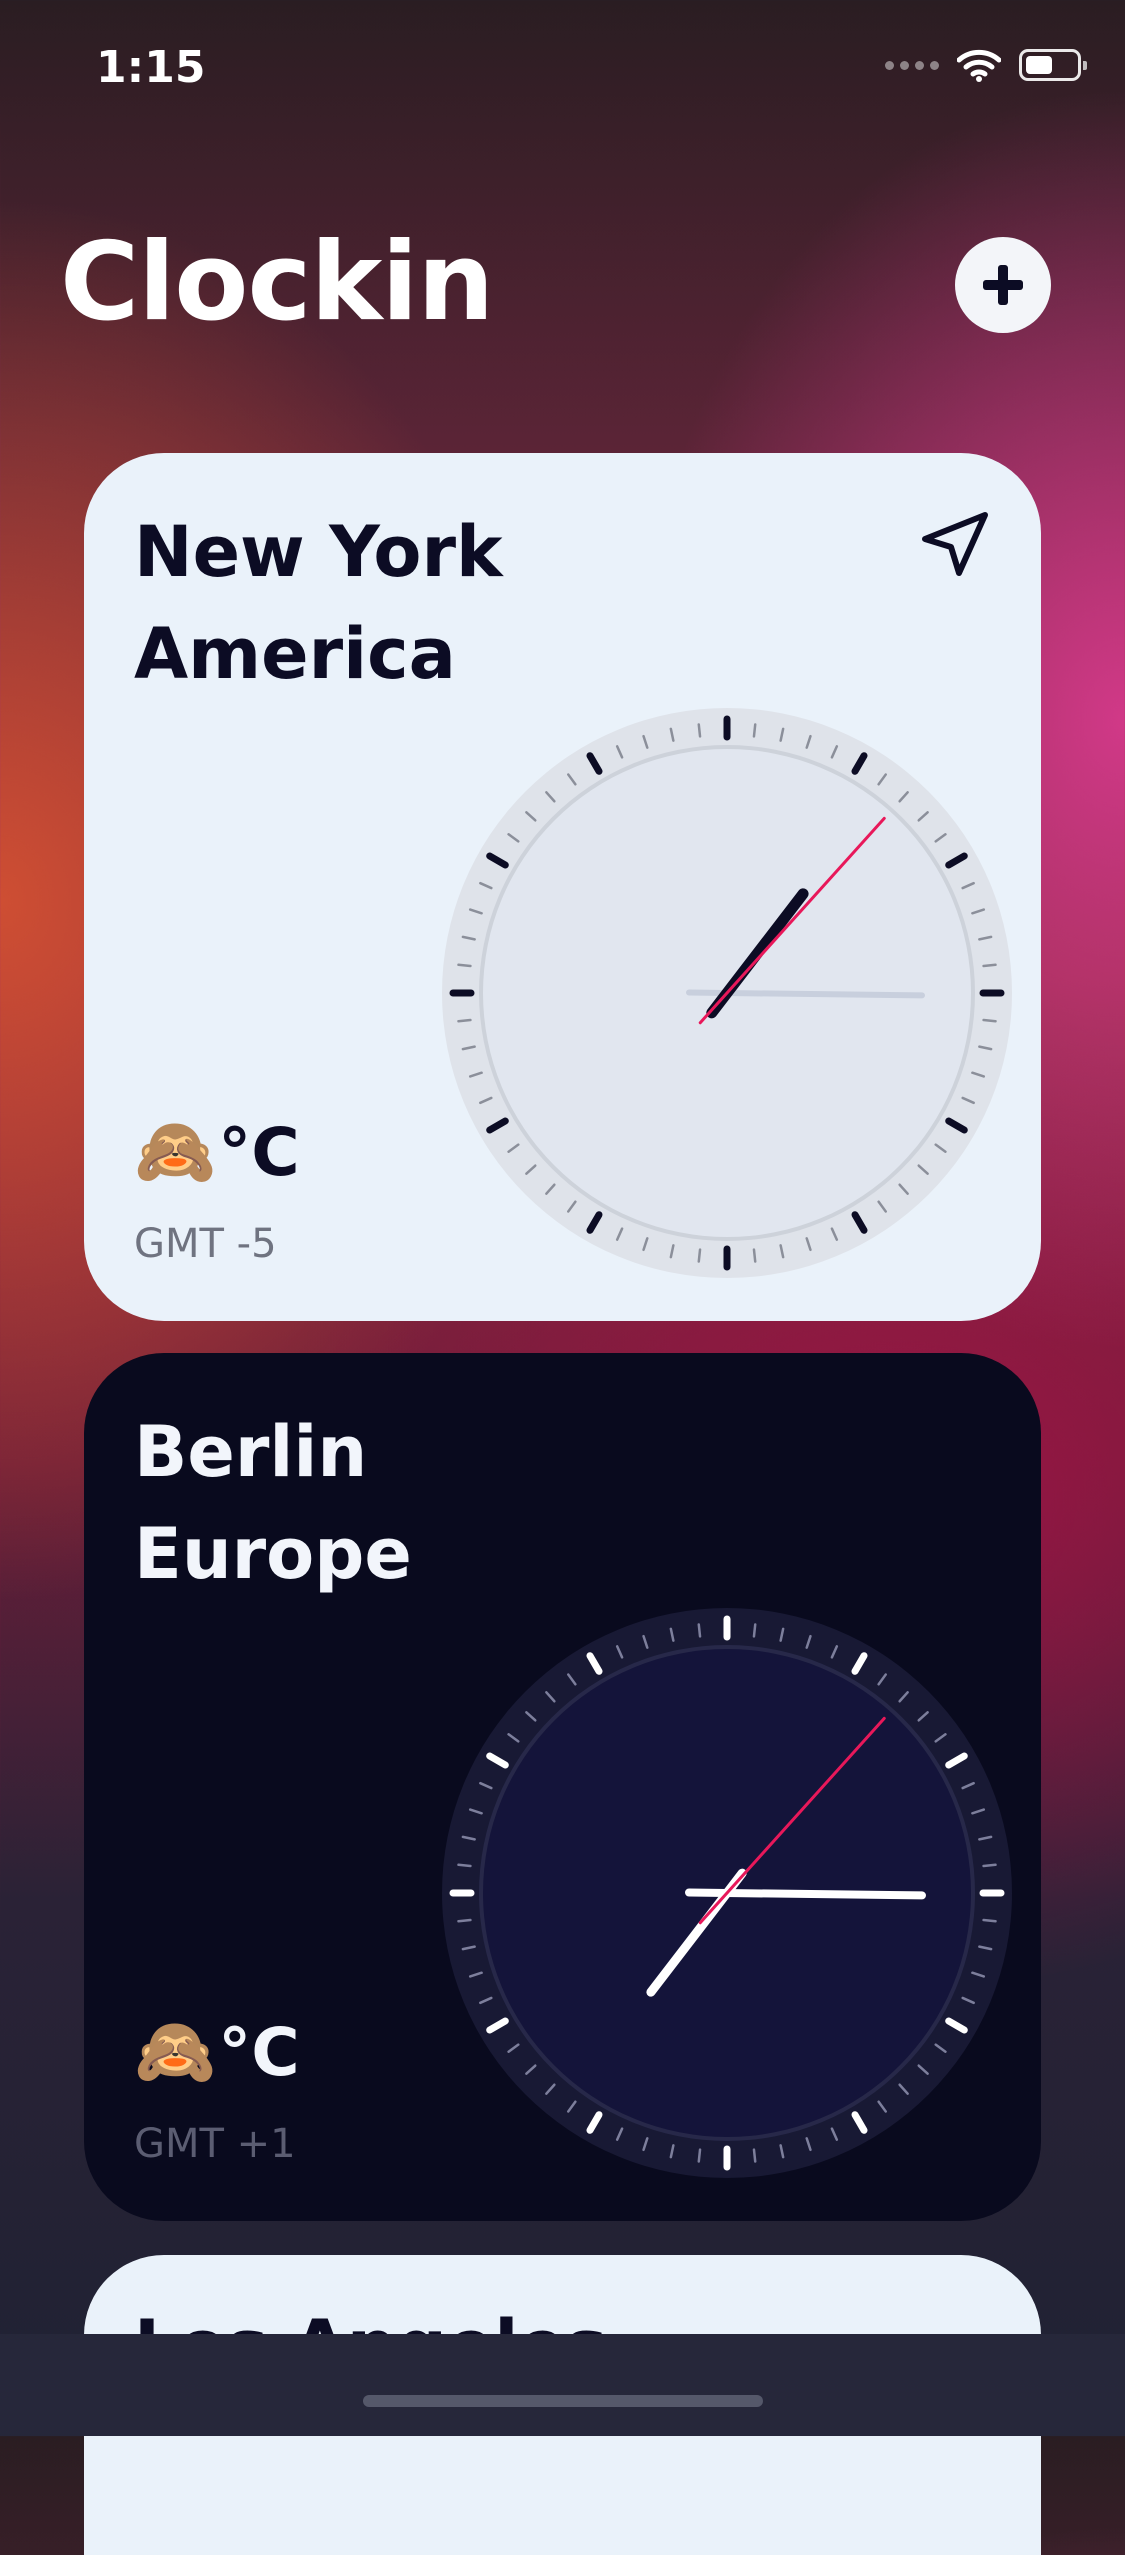  Describe the element at coordinates (295, 654) in the screenshot. I see `region-label: America` at that location.